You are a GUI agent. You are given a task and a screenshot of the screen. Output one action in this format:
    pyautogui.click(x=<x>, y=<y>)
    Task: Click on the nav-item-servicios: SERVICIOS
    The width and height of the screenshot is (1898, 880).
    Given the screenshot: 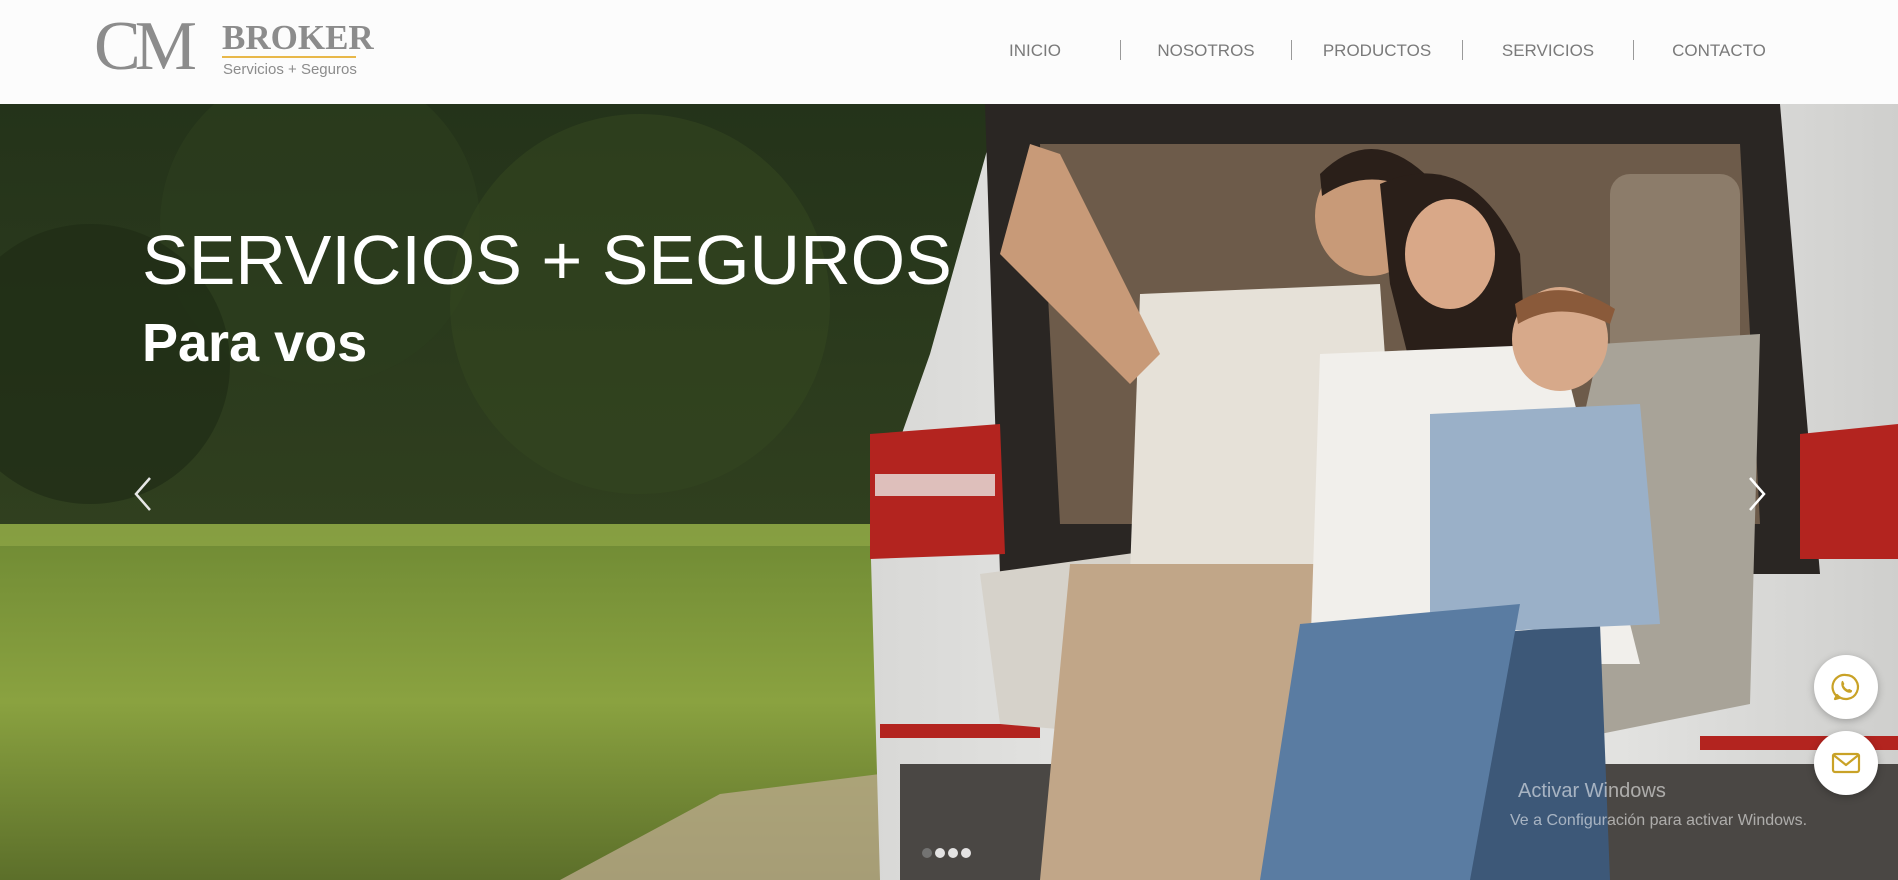 What is the action you would take?
    pyautogui.click(x=1548, y=51)
    